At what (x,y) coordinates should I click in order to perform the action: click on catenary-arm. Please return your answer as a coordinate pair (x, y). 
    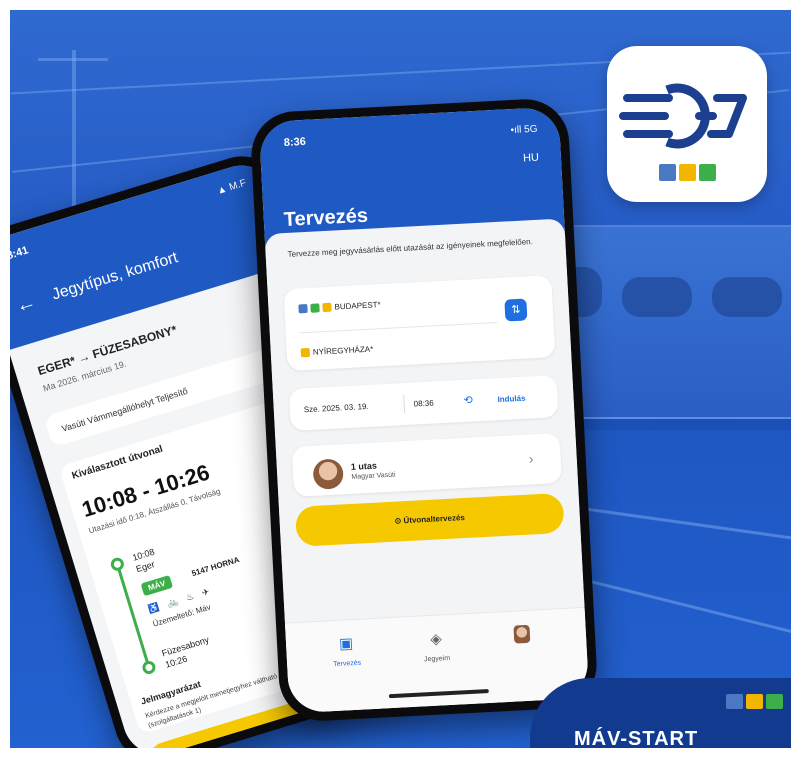
    Looking at the image, I should click on (73, 59).